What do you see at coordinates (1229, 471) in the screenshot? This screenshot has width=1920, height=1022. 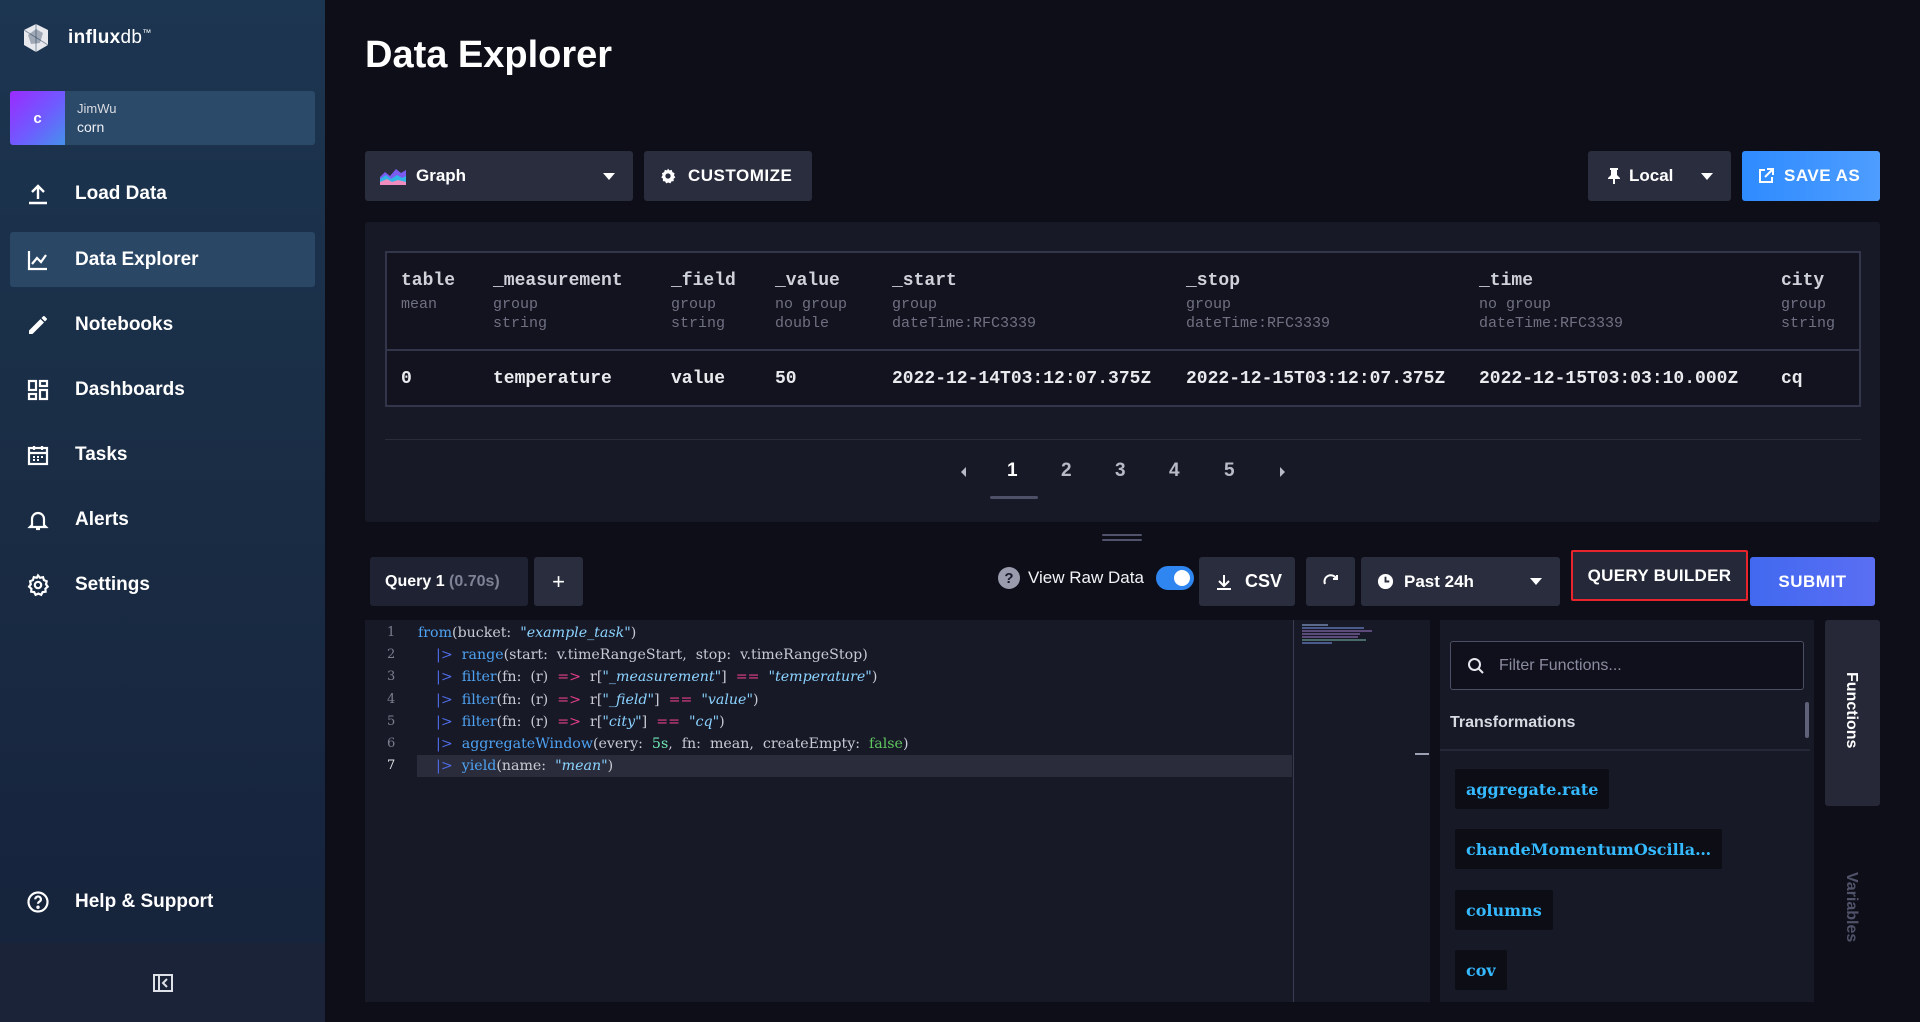 I see `page-button: 5` at bounding box center [1229, 471].